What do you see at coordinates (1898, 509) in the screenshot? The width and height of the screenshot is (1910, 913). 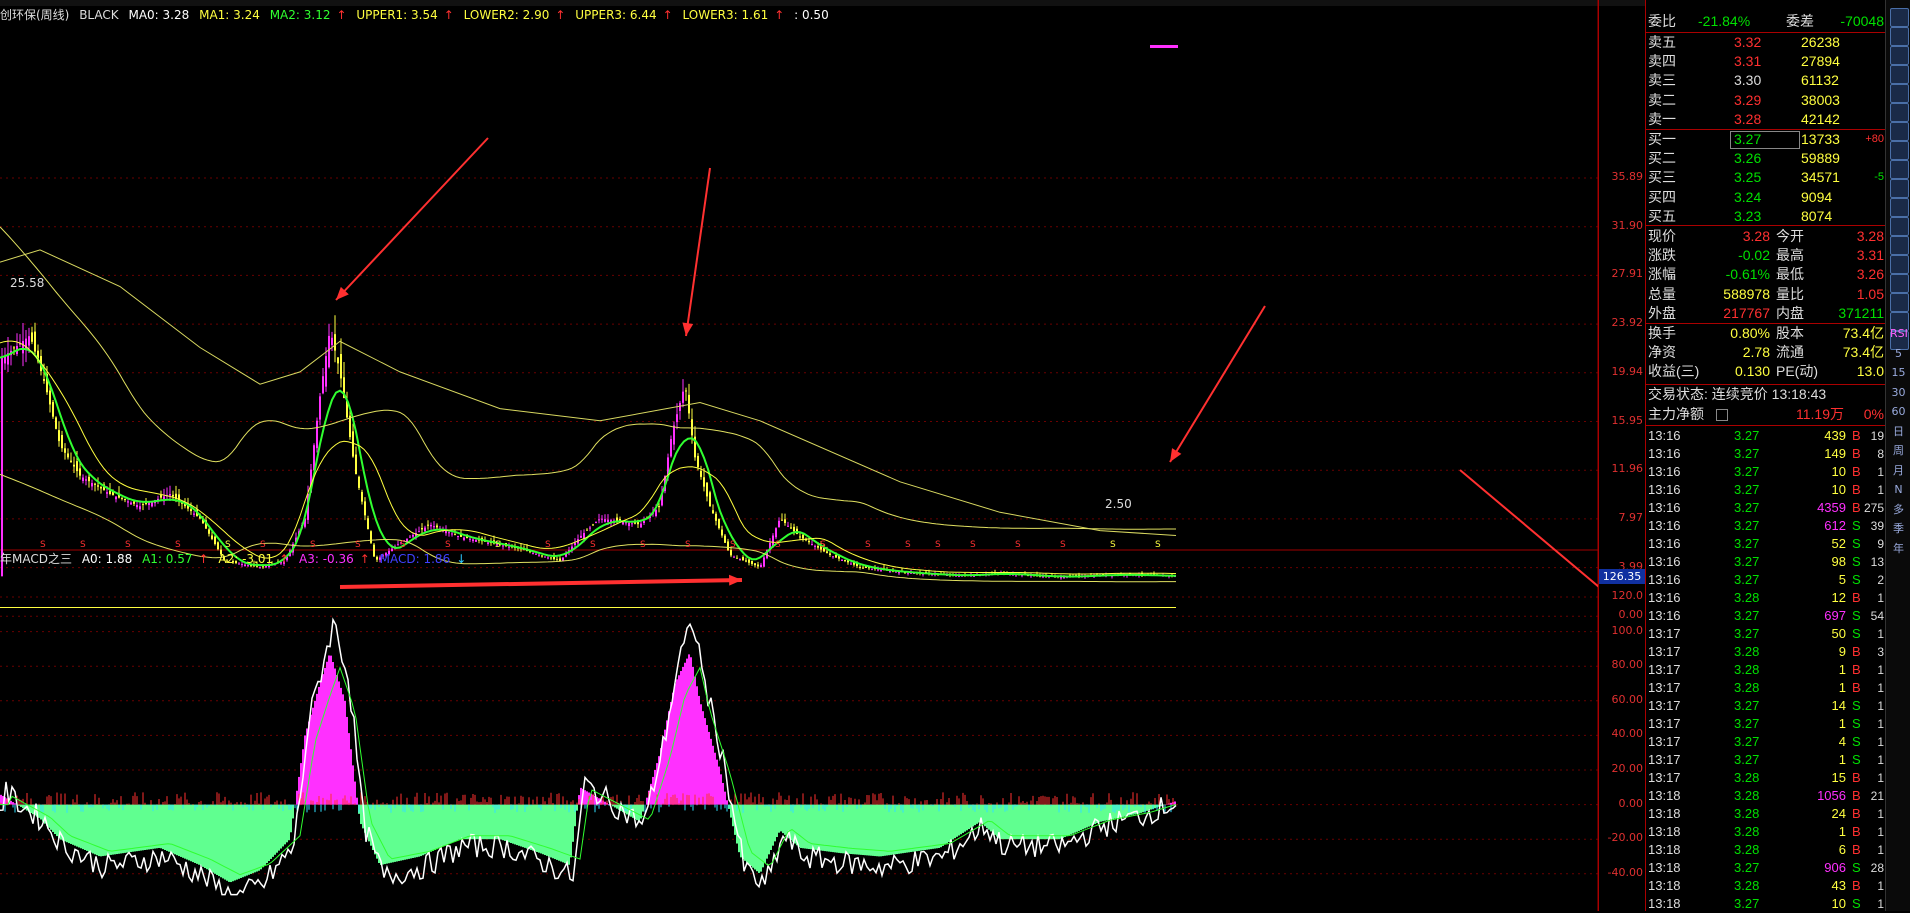 I see `period-button: 多` at bounding box center [1898, 509].